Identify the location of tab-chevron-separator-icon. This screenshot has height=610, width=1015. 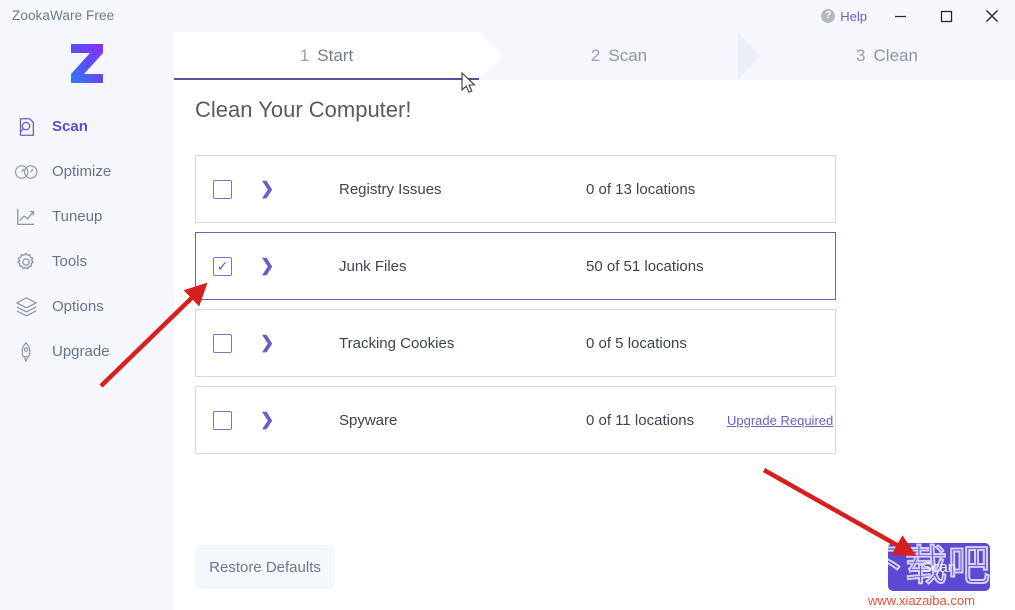
(749, 56).